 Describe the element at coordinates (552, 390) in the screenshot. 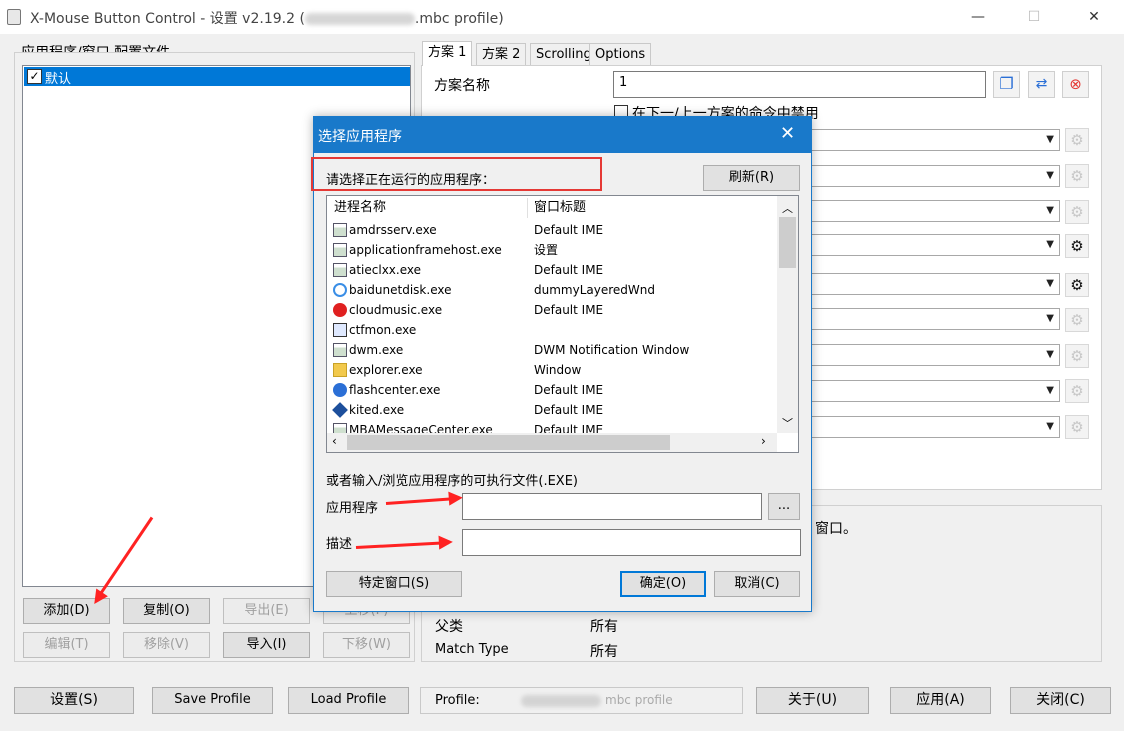

I see `process-row: flashcenter.exe Default IME` at that location.